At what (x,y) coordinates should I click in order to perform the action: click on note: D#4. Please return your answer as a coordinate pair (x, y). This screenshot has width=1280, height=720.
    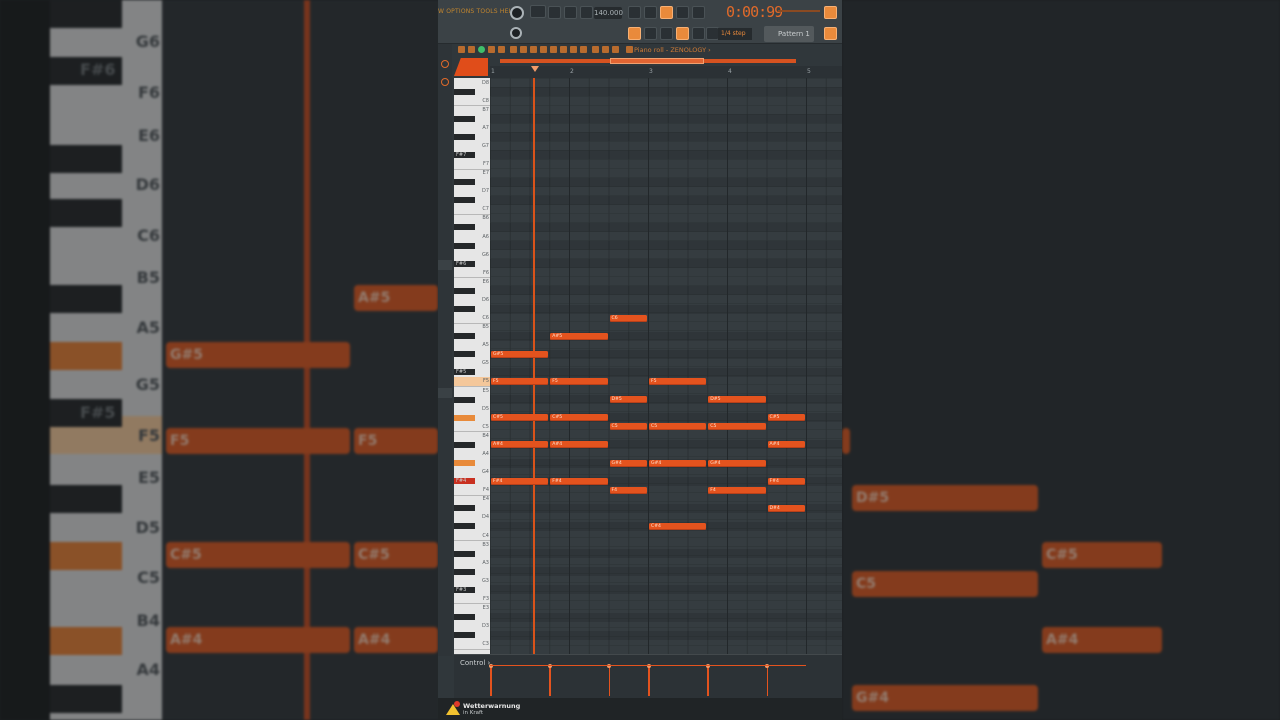
    Looking at the image, I should click on (786, 508).